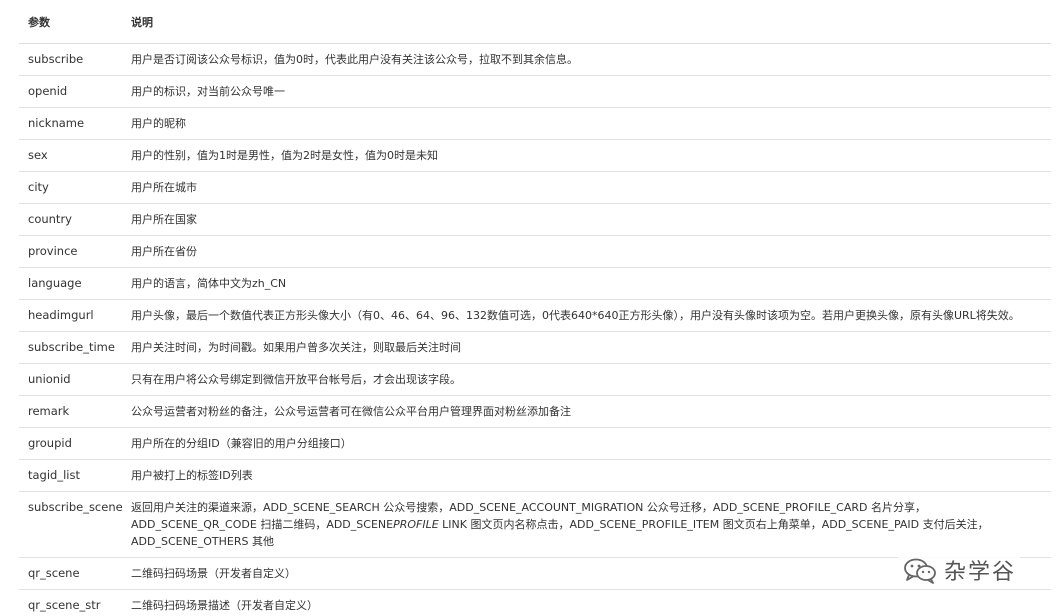 This screenshot has height=616, width=1060. Describe the element at coordinates (586, 219) in the screenshot. I see `param-desc: 用户所在国家` at that location.